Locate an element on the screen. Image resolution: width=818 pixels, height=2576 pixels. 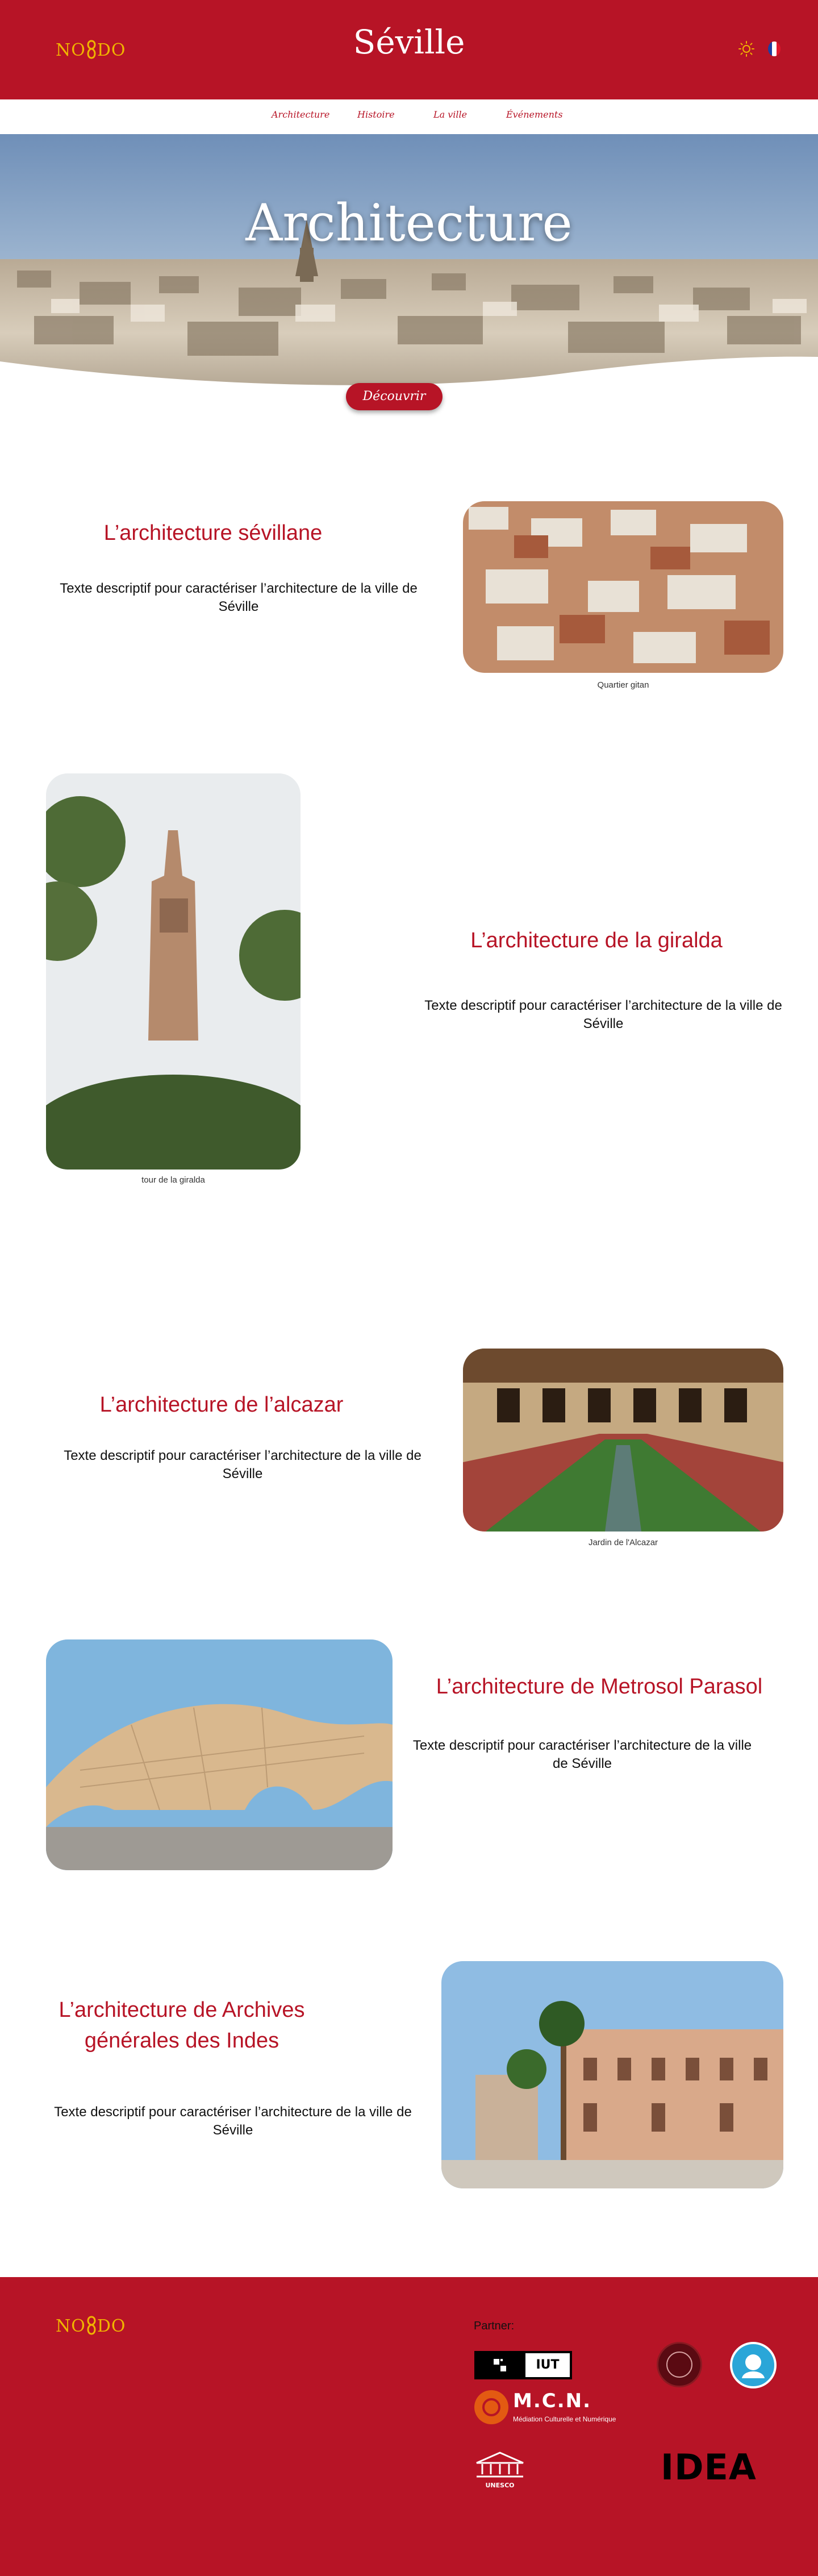
section-title-alcazar: L’architecture de l’alcazar is located at coordinates (221, 1405).